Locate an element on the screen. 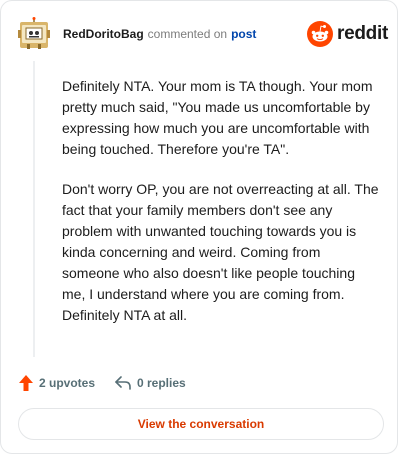 The width and height of the screenshot is (400, 456). comment-header: RedDoritoBag commented on post reddit is located at coordinates (202, 34).